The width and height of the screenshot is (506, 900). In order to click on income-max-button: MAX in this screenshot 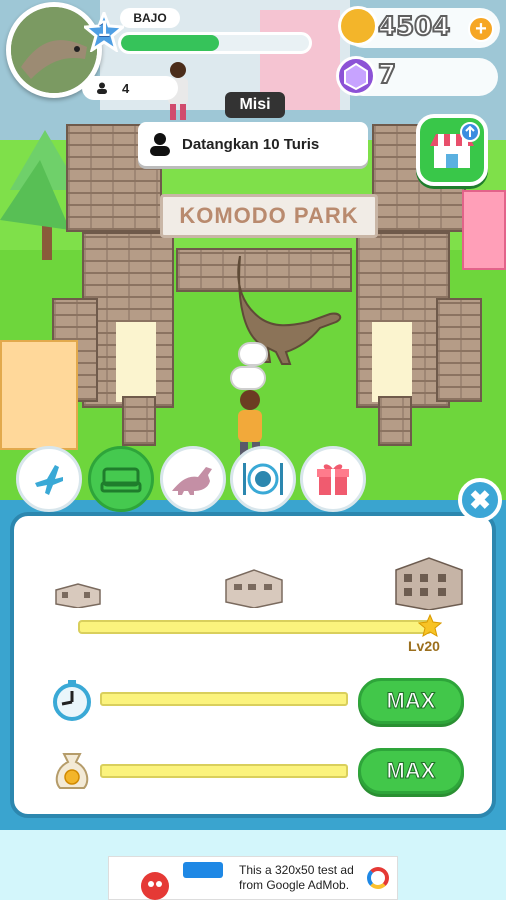, I will do `click(411, 771)`.